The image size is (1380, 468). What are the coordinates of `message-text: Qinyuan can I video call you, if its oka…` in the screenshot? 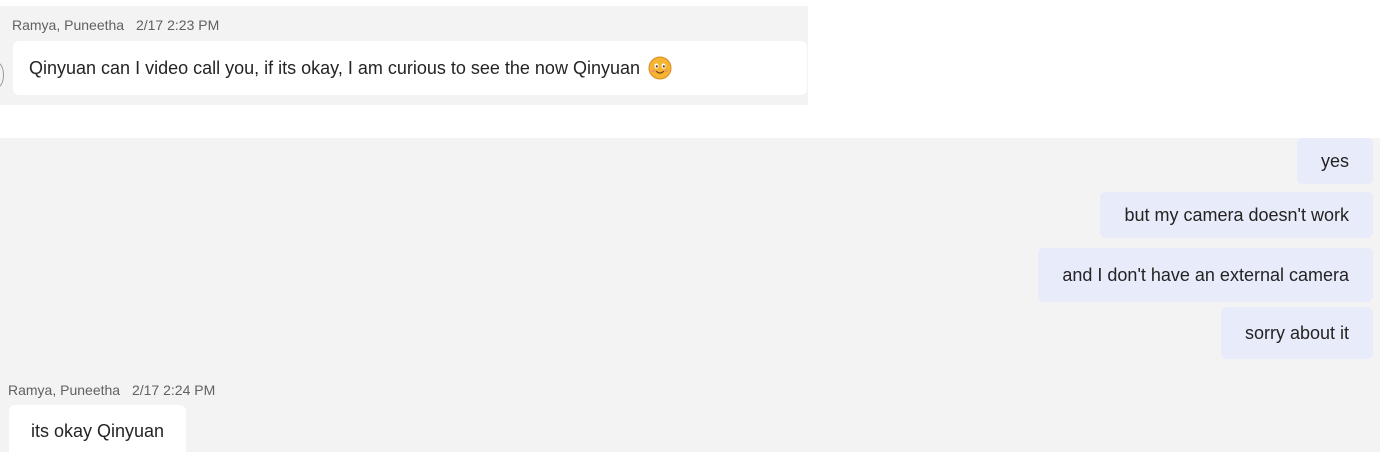 It's located at (334, 67).